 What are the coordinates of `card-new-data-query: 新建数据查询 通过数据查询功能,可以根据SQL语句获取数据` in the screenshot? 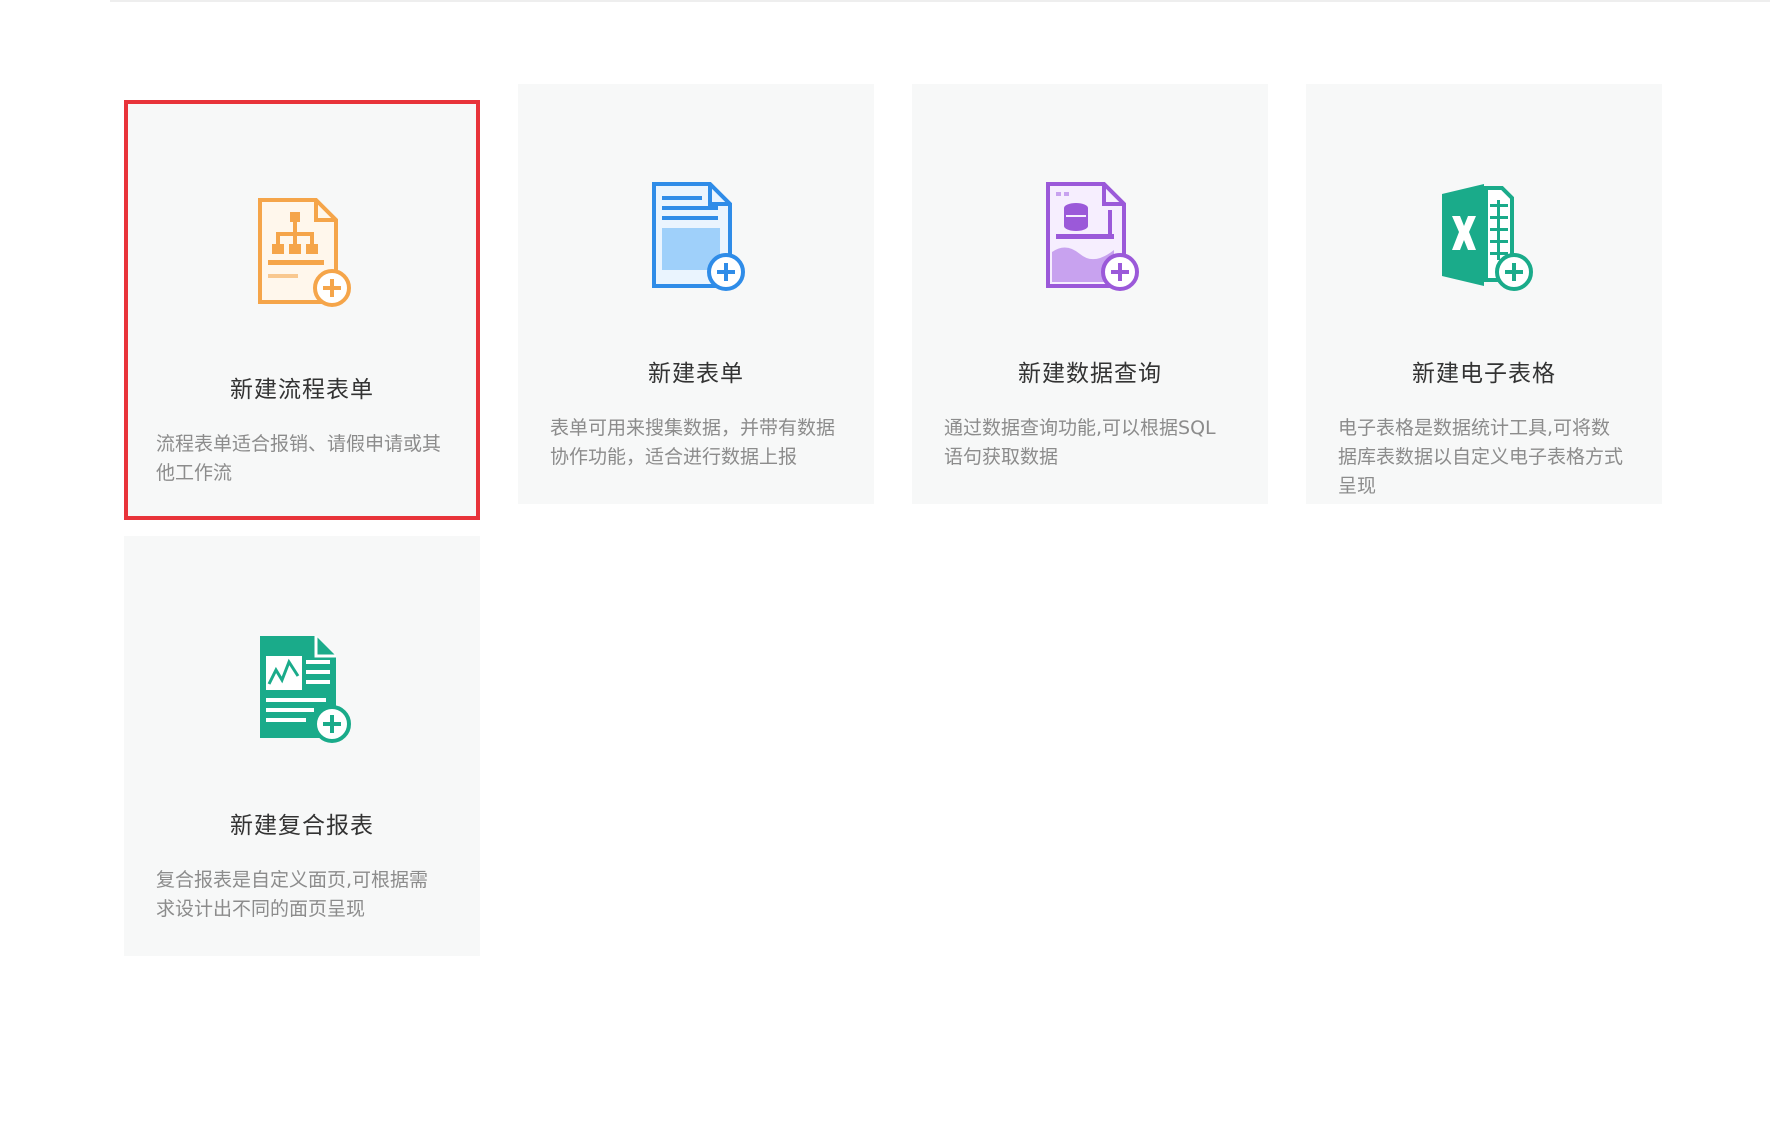 It's located at (1090, 294).